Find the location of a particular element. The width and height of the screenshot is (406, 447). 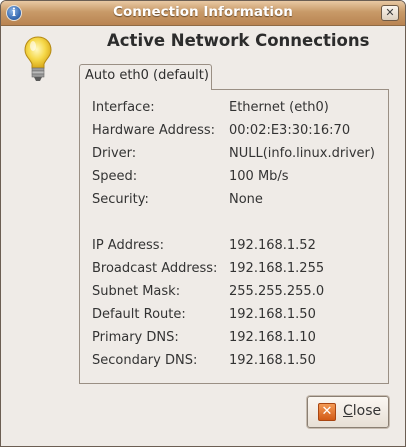

detail-row-broadcast-address: Broadcast Address: 192.168.1.255 is located at coordinates (234, 271).